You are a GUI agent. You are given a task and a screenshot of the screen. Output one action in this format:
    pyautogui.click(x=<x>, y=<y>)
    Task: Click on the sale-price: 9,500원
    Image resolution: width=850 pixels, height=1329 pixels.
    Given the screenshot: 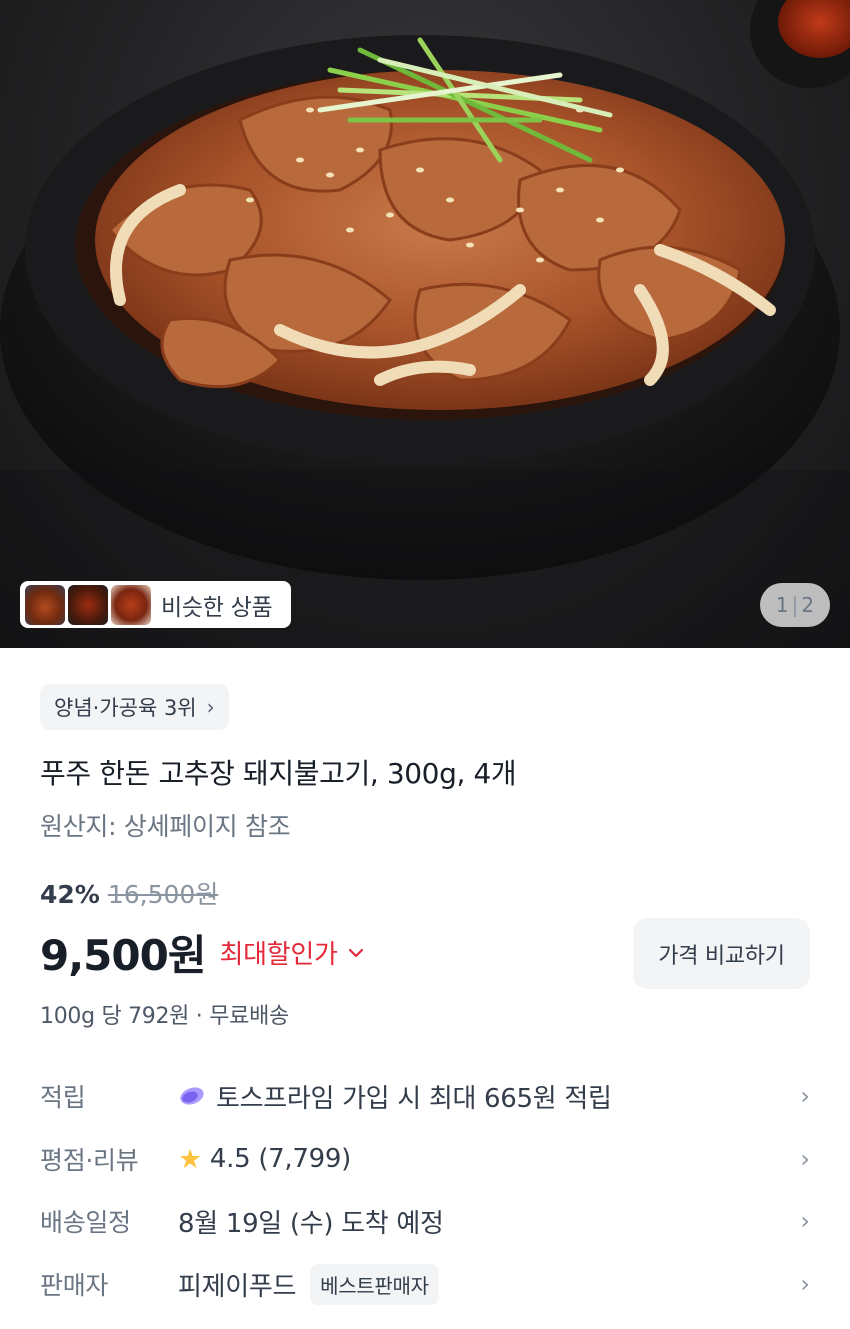 What is the action you would take?
    pyautogui.click(x=123, y=955)
    